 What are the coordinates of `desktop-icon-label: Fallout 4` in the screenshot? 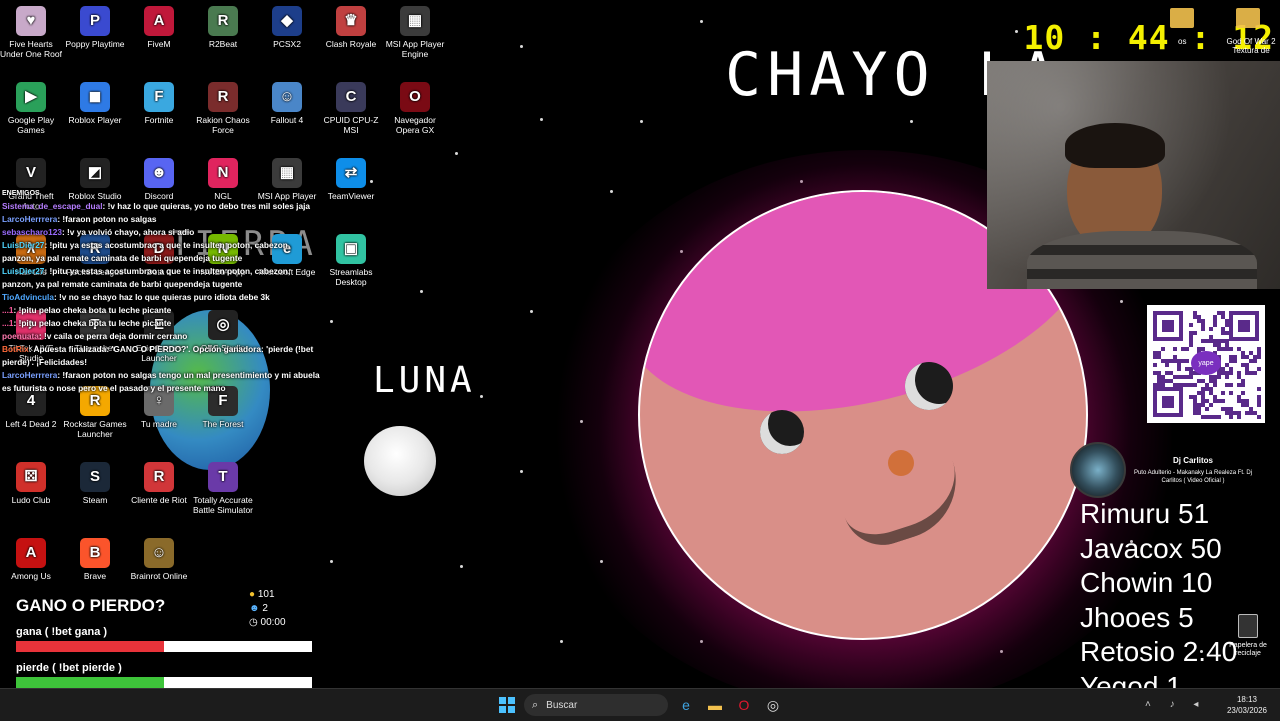 It's located at (287, 120).